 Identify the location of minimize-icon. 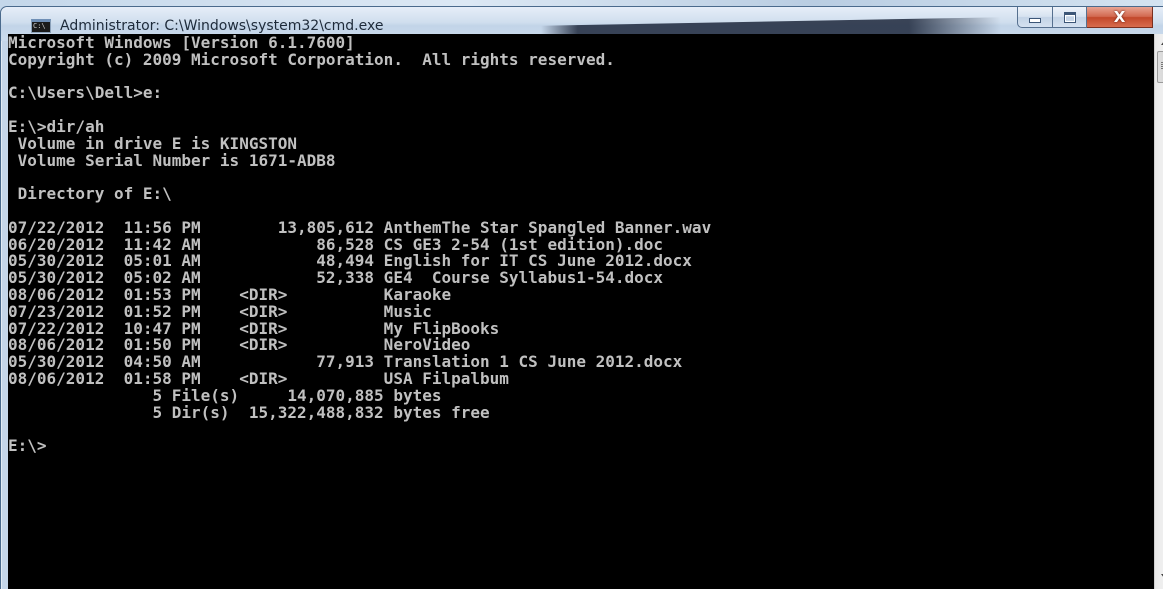
(1035, 20).